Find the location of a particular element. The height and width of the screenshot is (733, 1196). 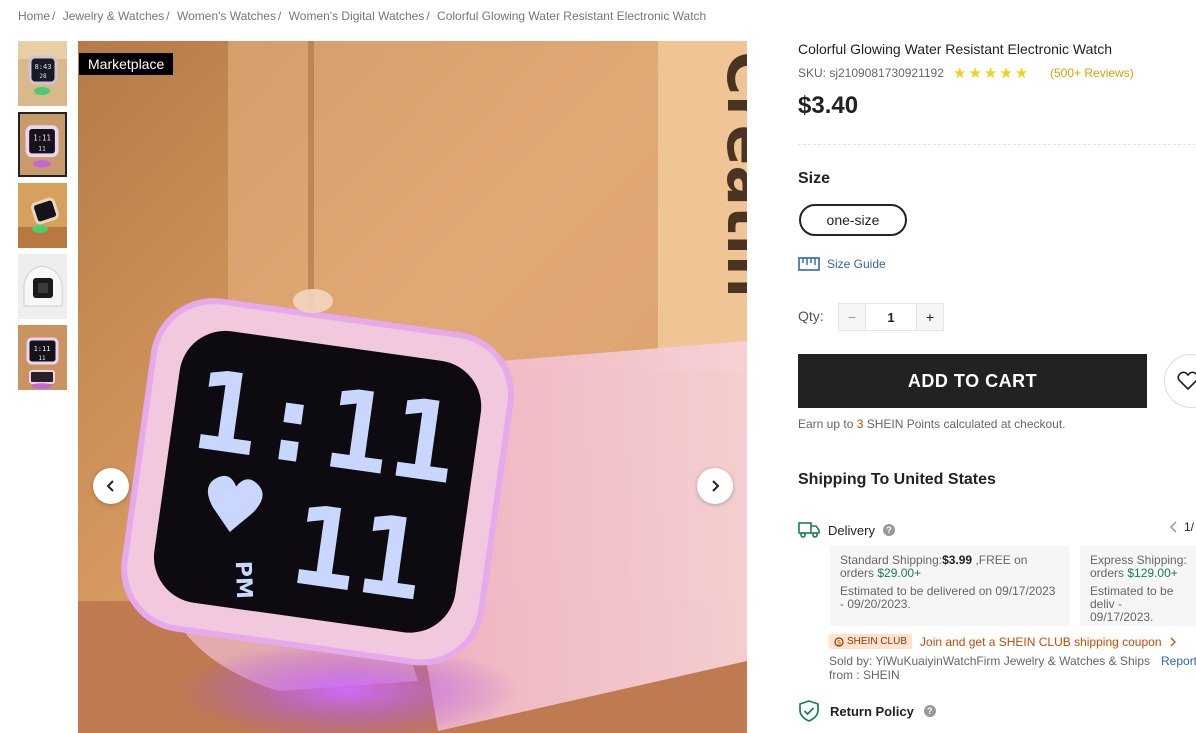

qty-minus-button: − is located at coordinates (852, 317).